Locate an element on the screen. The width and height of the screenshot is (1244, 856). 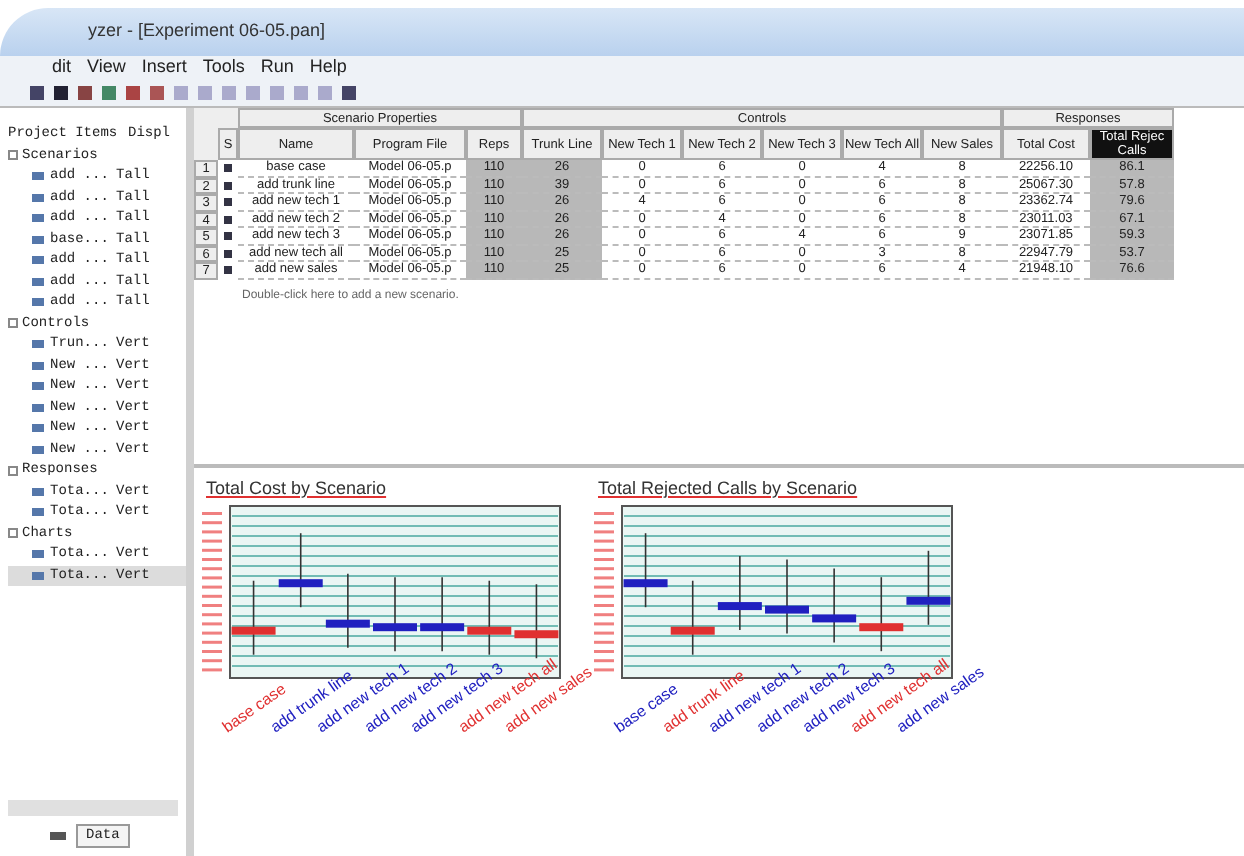
menu-item: Insert is located at coordinates (164, 68).